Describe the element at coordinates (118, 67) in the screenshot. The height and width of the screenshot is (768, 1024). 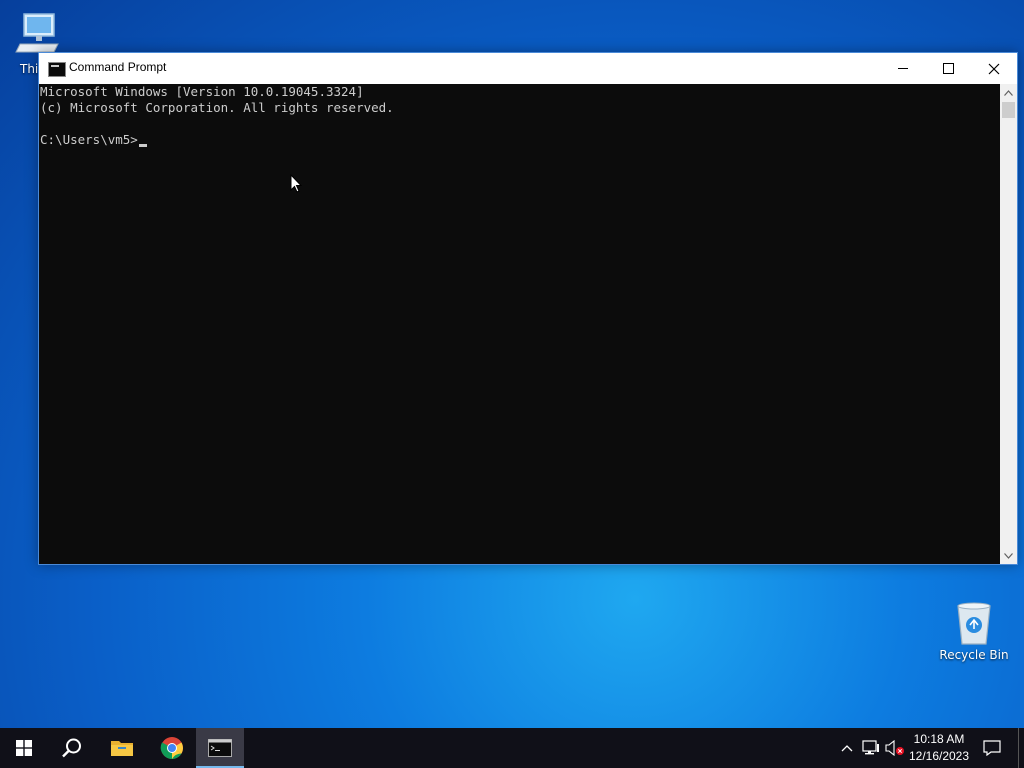
I see `window-title: Command Prompt` at that location.